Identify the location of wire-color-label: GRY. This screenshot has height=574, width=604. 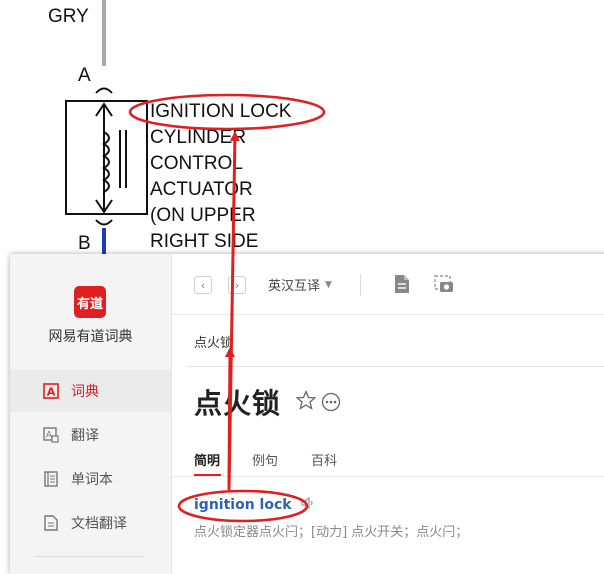
(68, 16).